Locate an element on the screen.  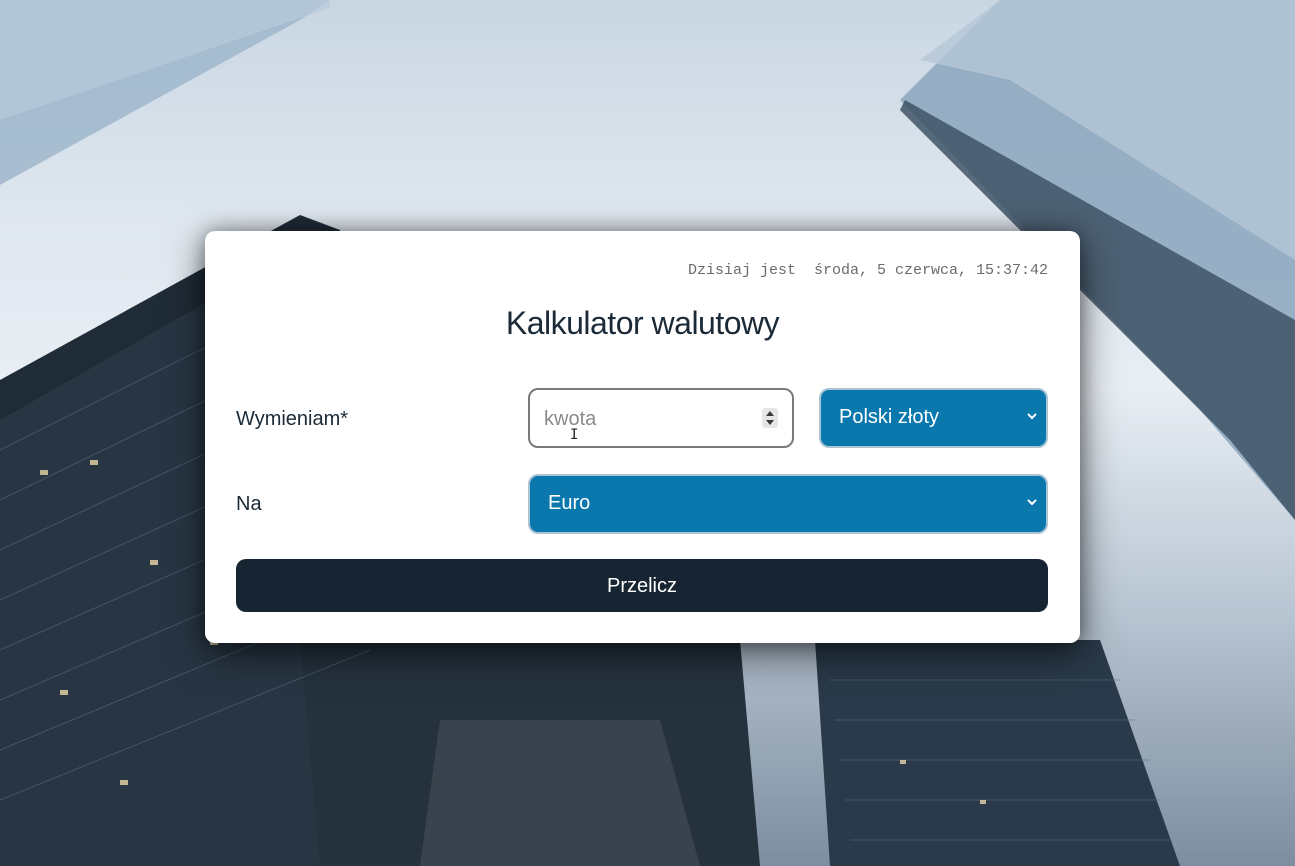
current-datetime: Dzisiaj jest środa, 5 czerwca, 15:37:42 is located at coordinates (867, 270).